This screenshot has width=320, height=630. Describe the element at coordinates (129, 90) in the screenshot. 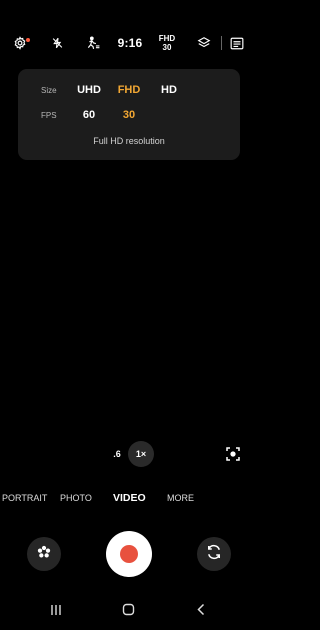

I see `size-option-fhd: FHD` at that location.